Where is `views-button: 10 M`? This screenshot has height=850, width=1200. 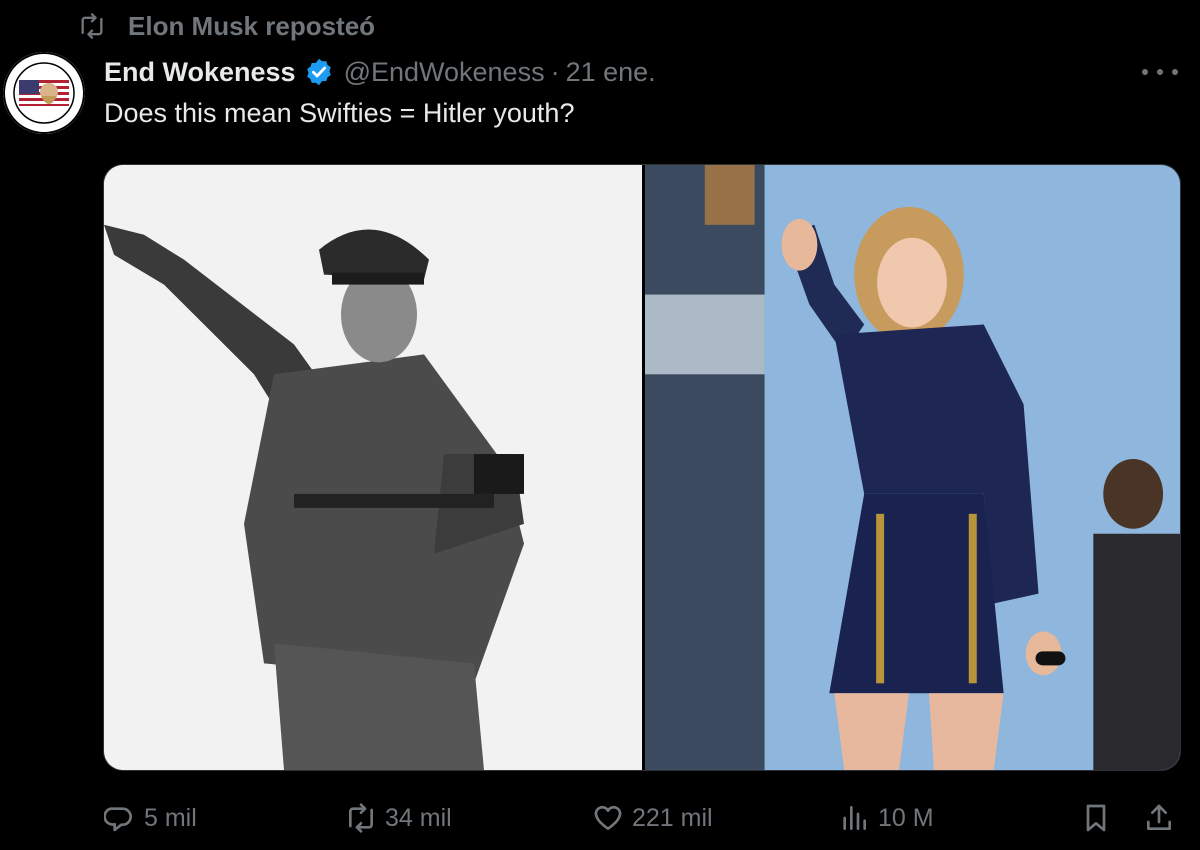
views-button: 10 M is located at coordinates (886, 818).